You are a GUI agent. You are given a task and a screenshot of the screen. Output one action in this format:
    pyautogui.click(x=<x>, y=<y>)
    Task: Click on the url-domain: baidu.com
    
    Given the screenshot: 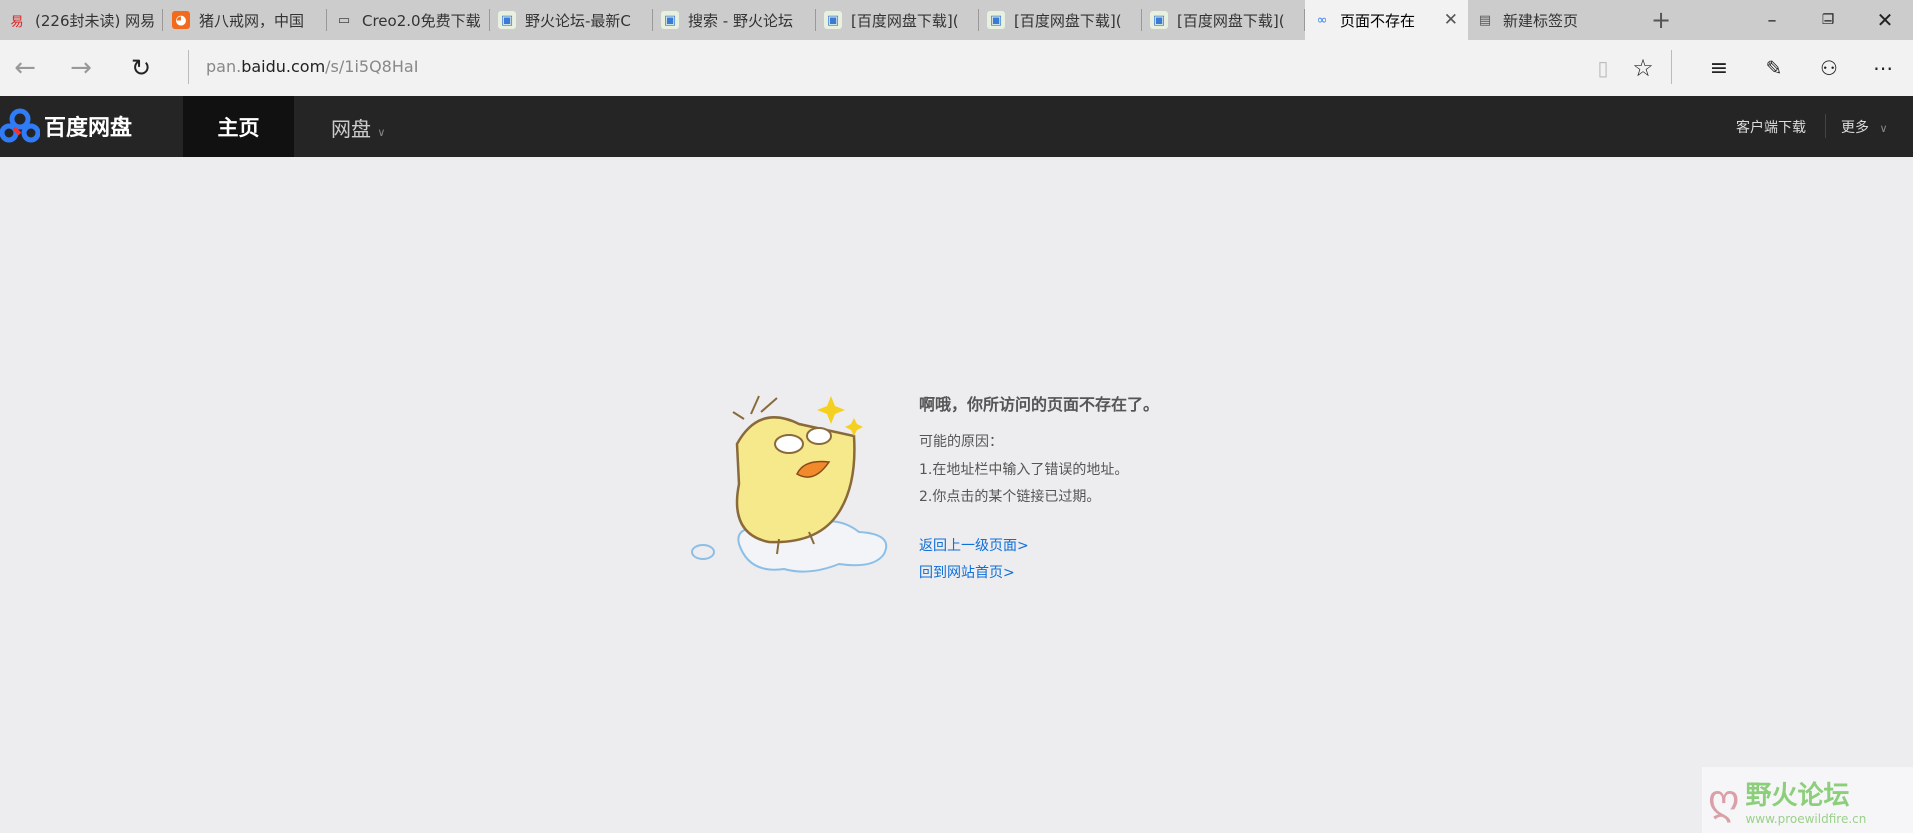 What is the action you would take?
    pyautogui.click(x=283, y=66)
    